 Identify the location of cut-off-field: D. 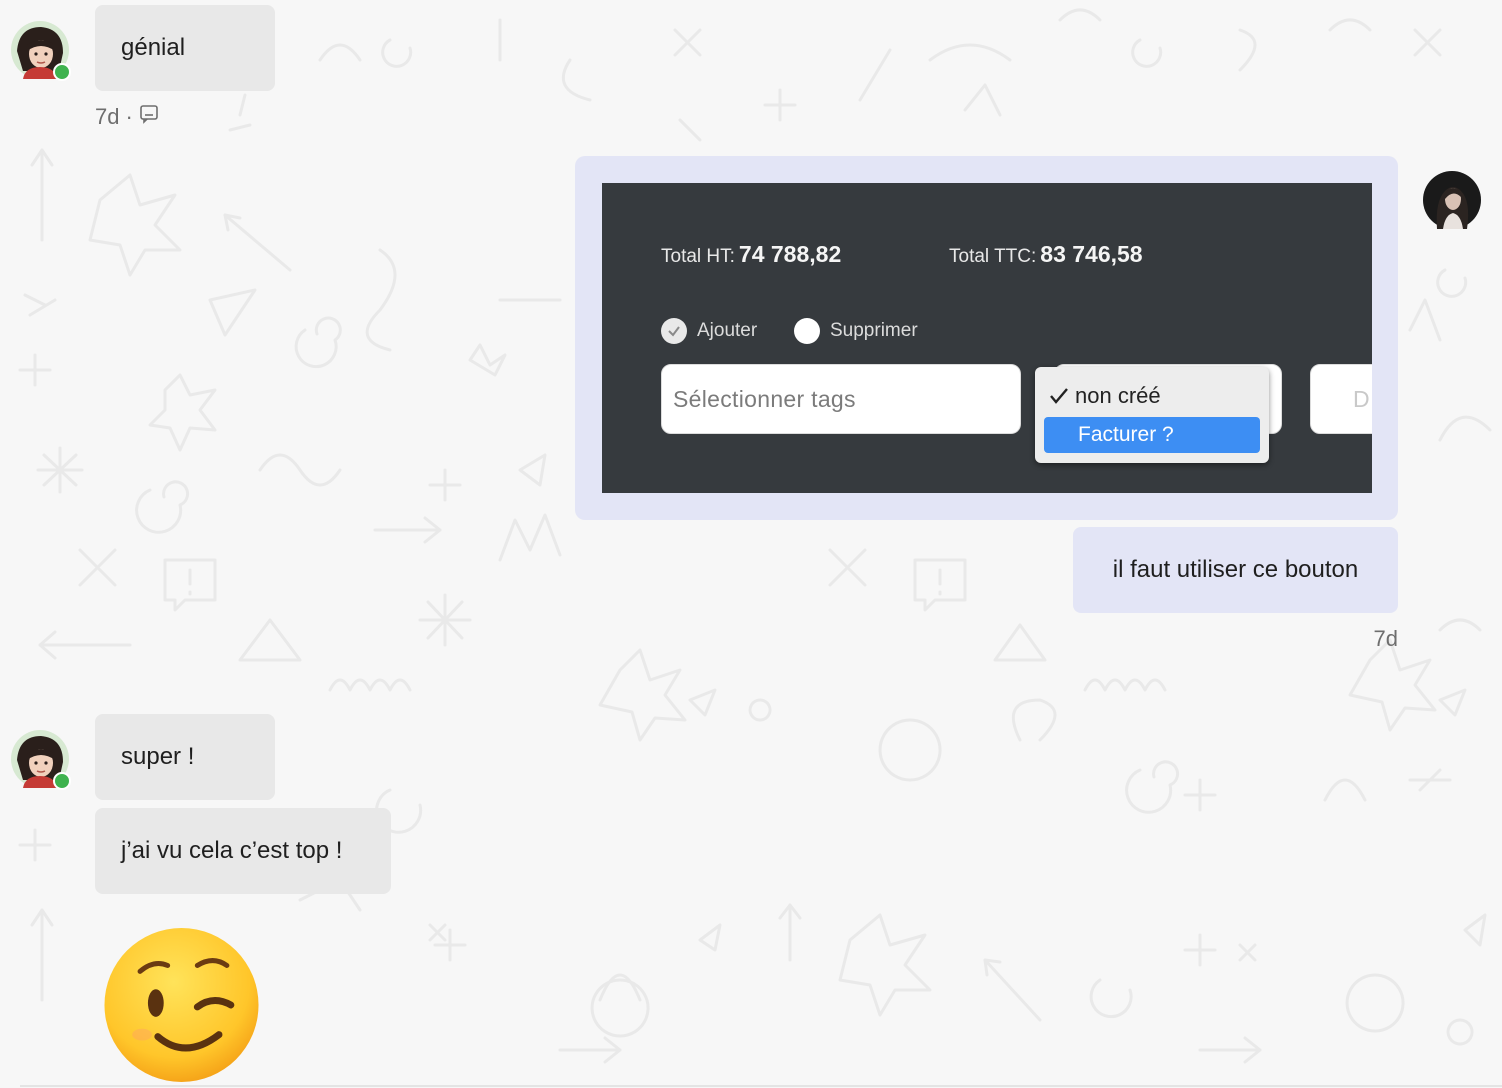
(1341, 399).